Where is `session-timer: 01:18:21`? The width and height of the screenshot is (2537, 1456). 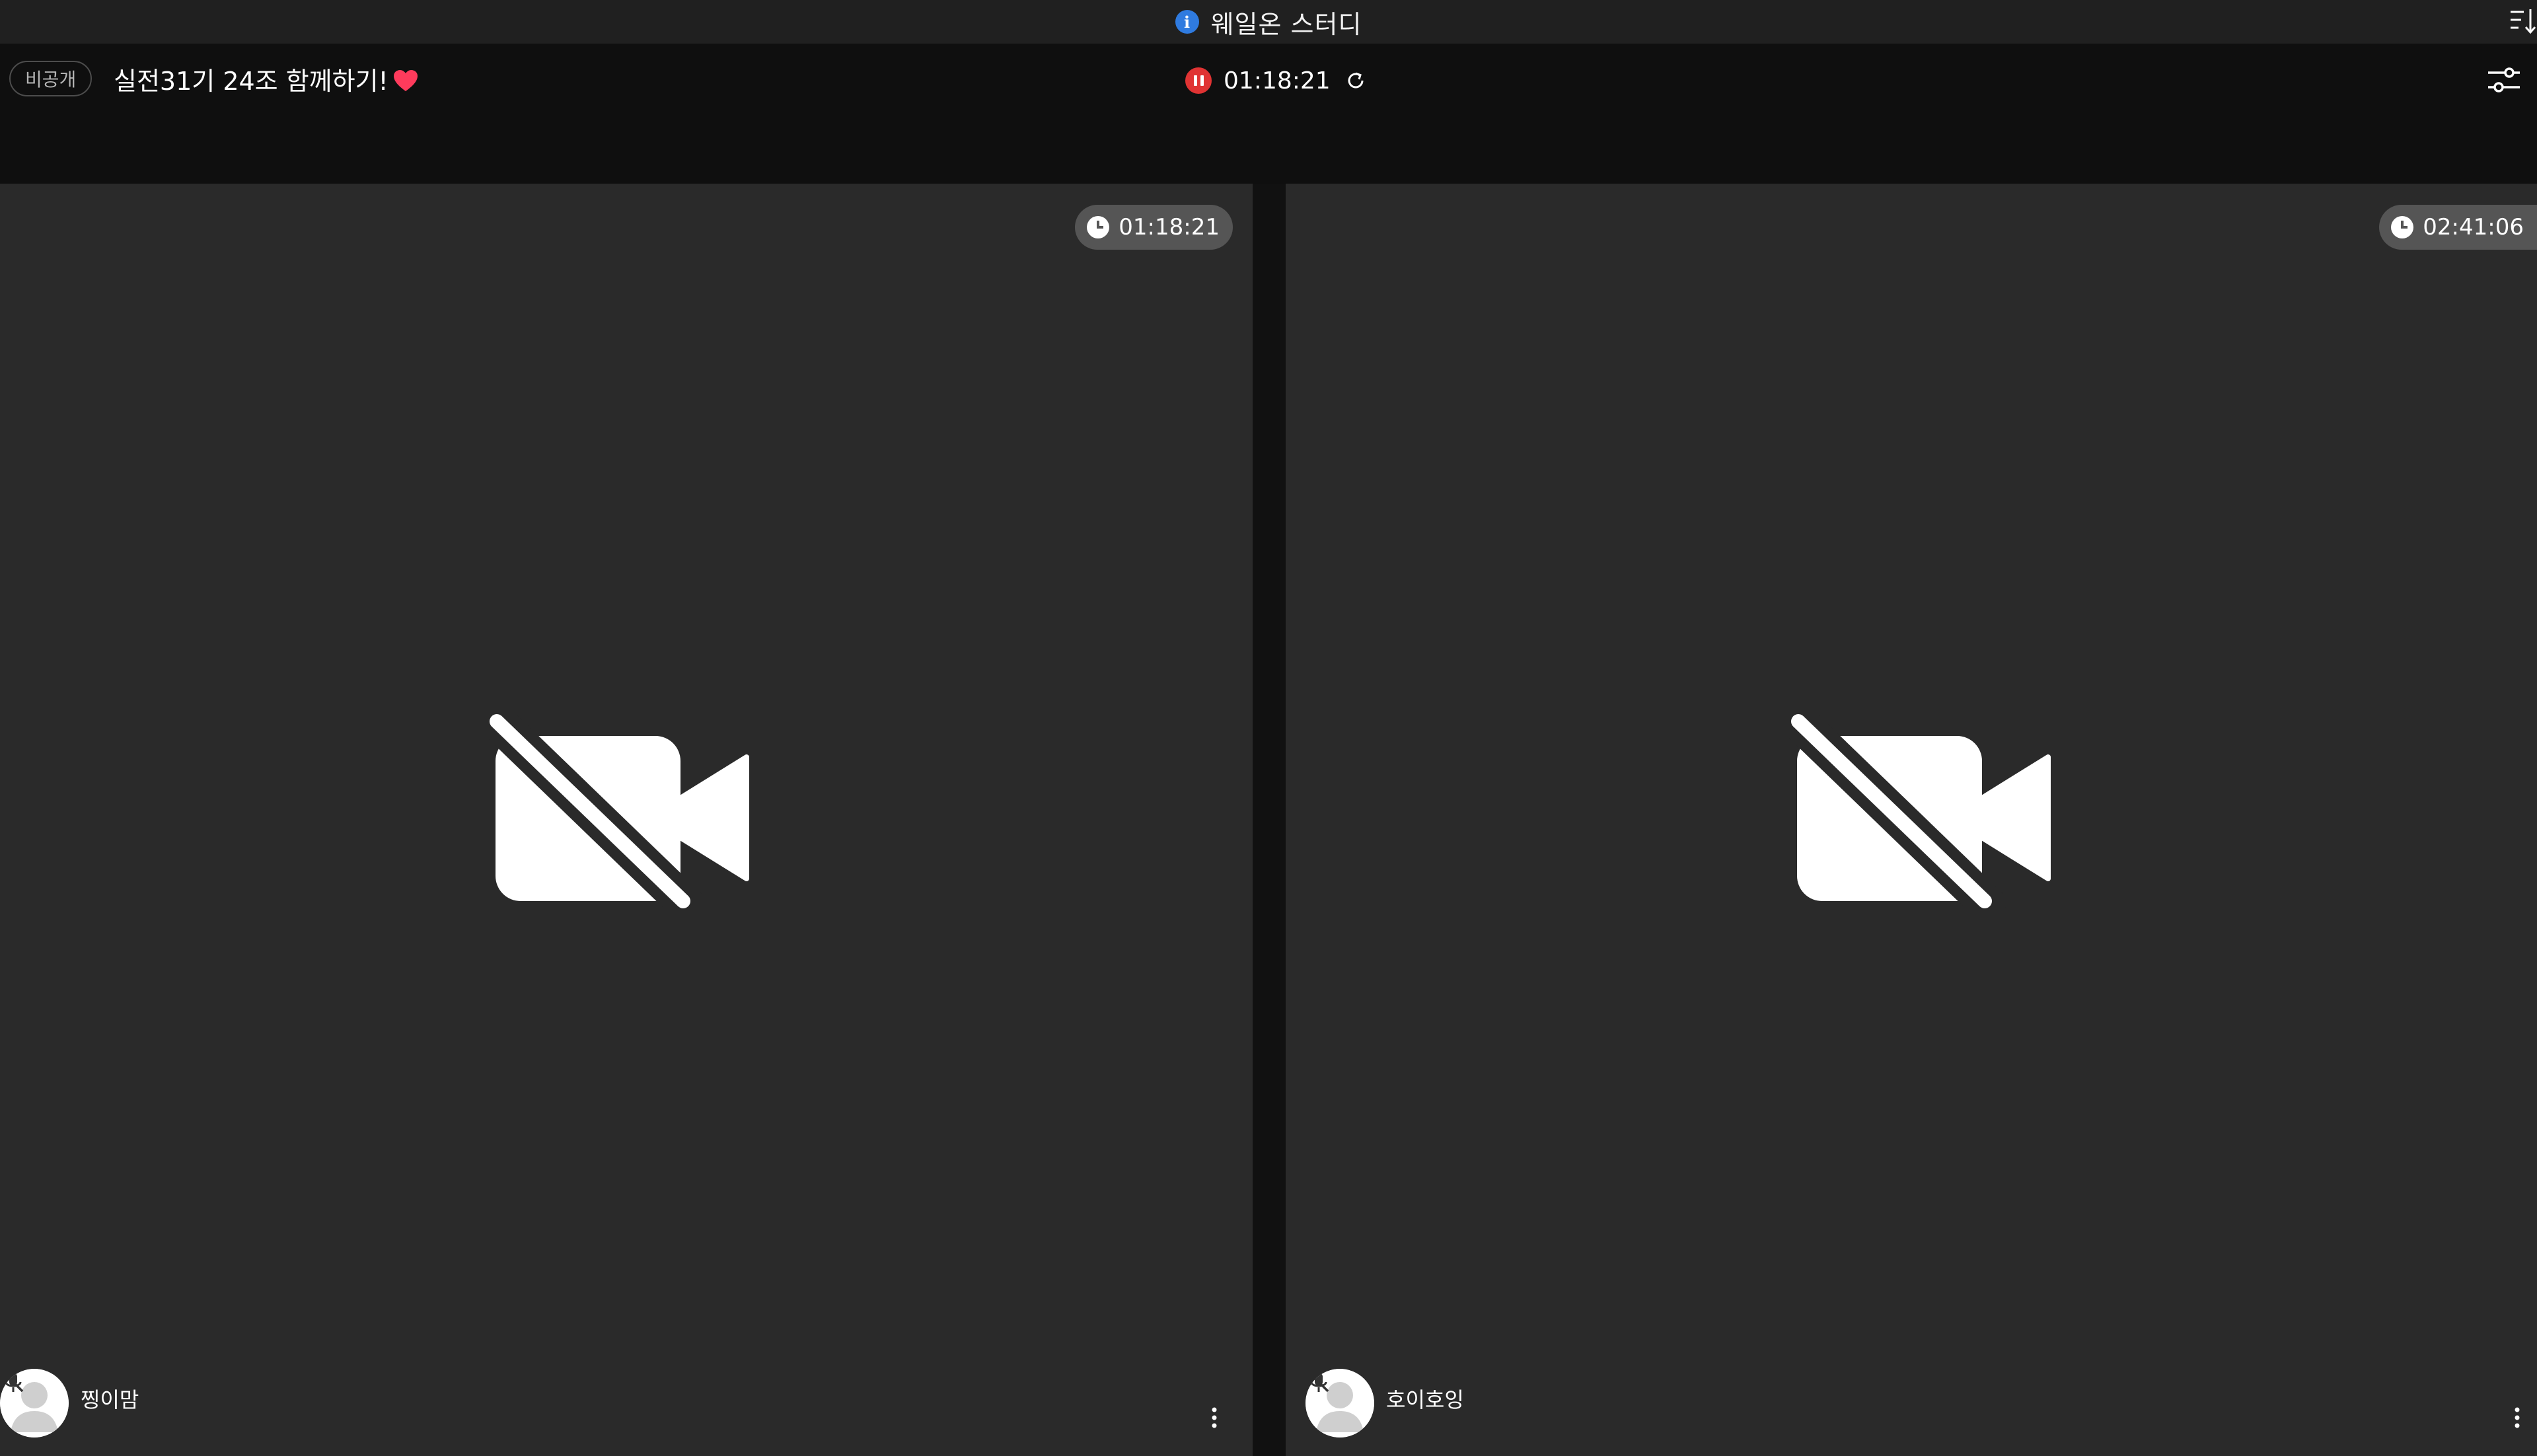 session-timer: 01:18:21 is located at coordinates (1277, 80).